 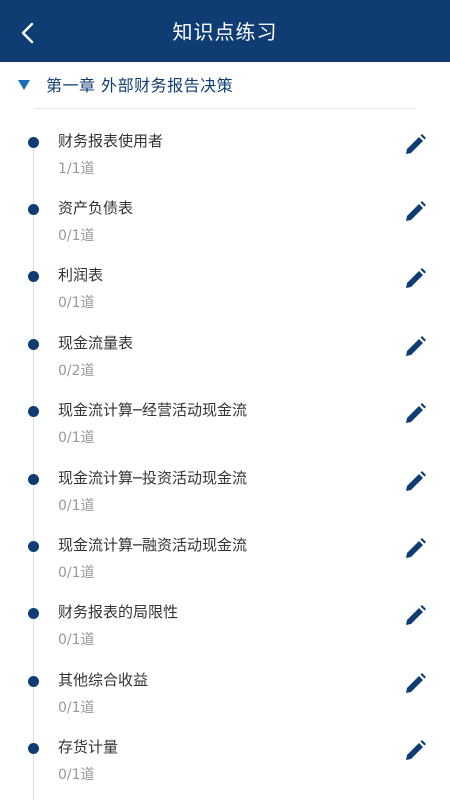 I want to click on item-count: 0/2道, so click(x=76, y=371).